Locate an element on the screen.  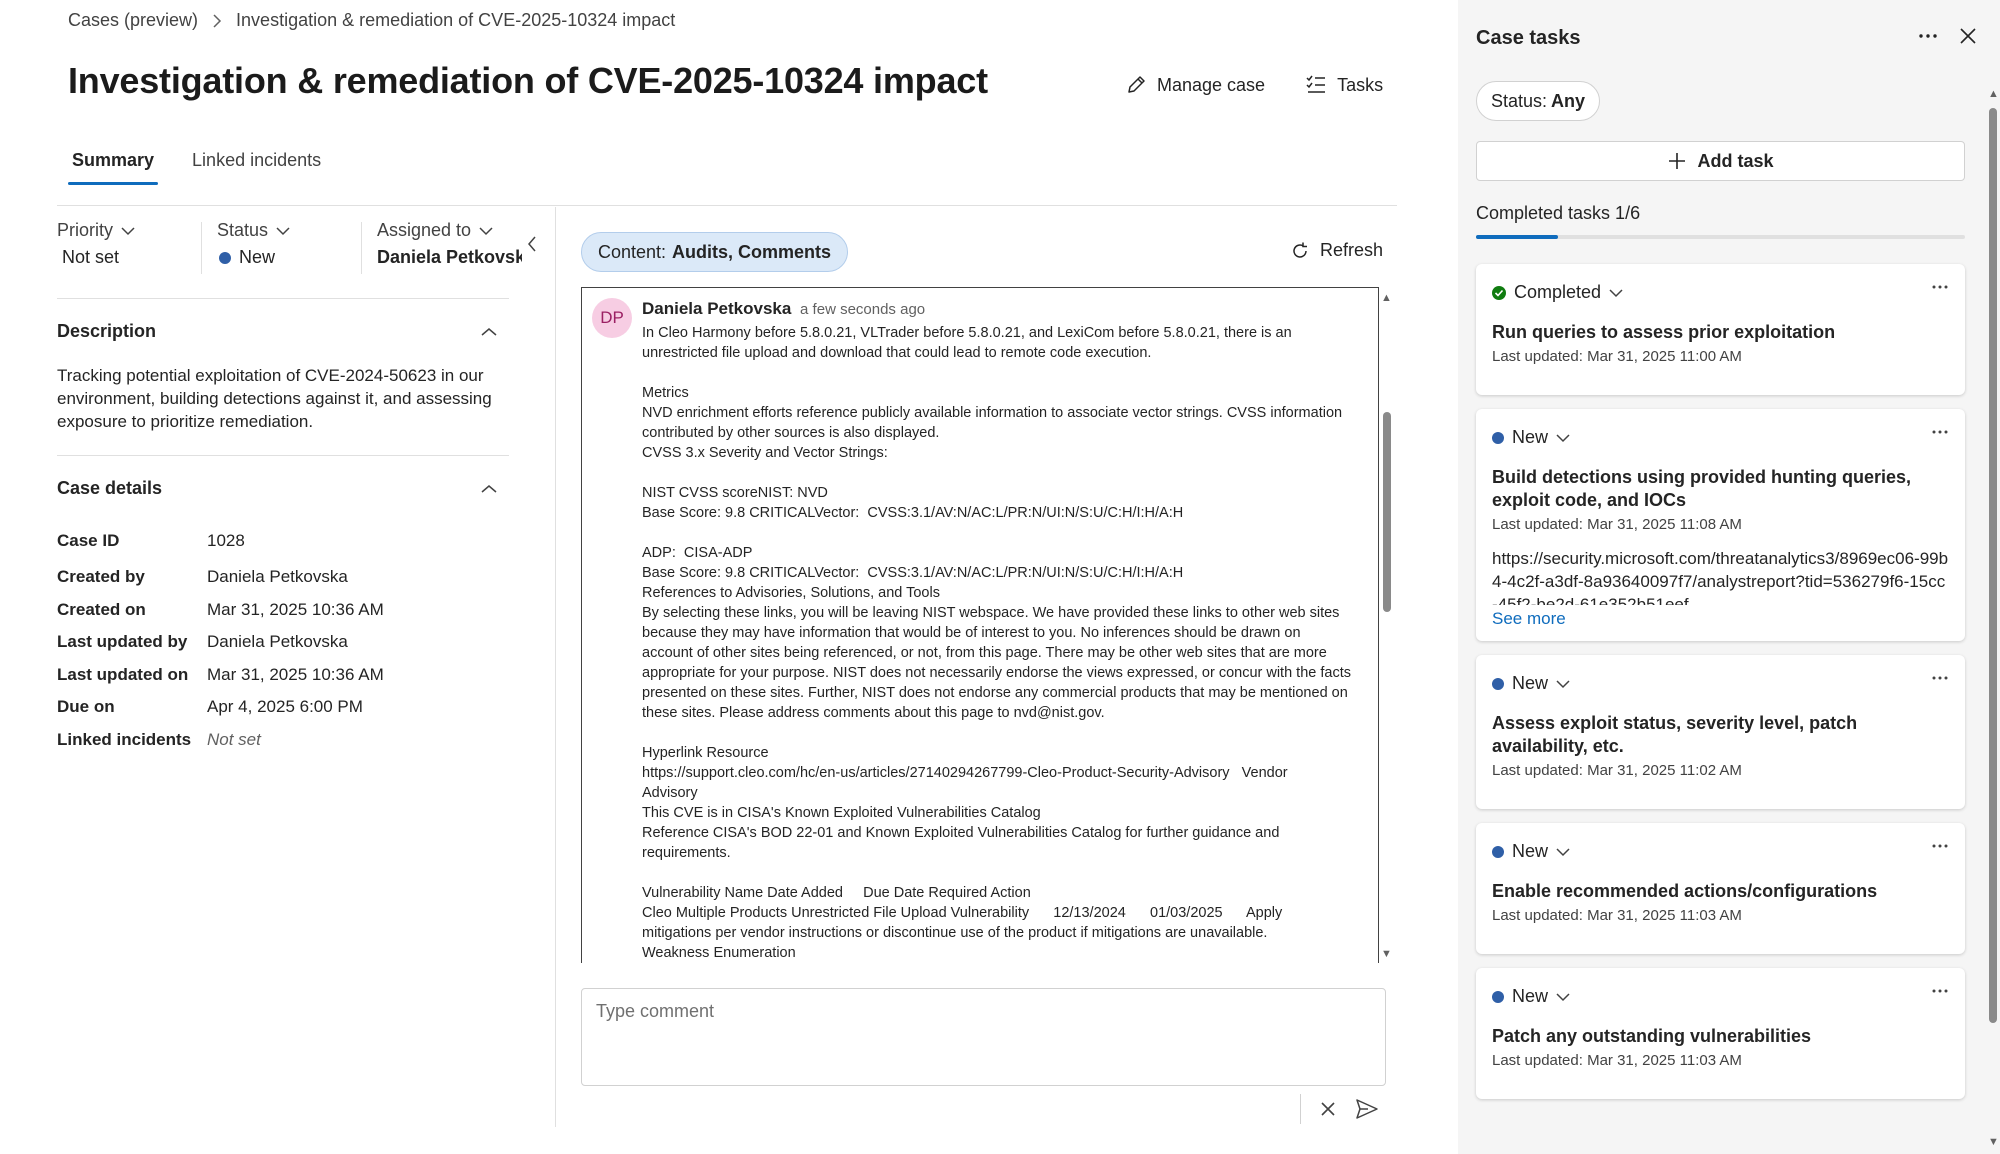
task-status-dropdown: Completed is located at coordinates (1720, 292).